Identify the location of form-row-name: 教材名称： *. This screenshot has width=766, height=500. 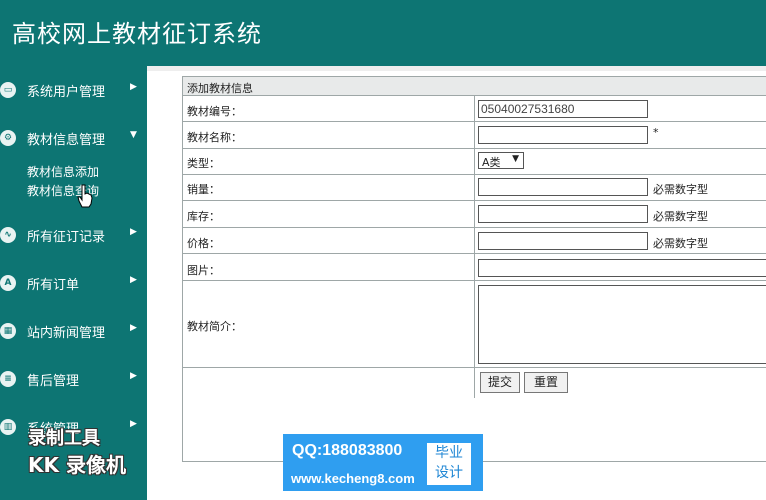
(474, 135).